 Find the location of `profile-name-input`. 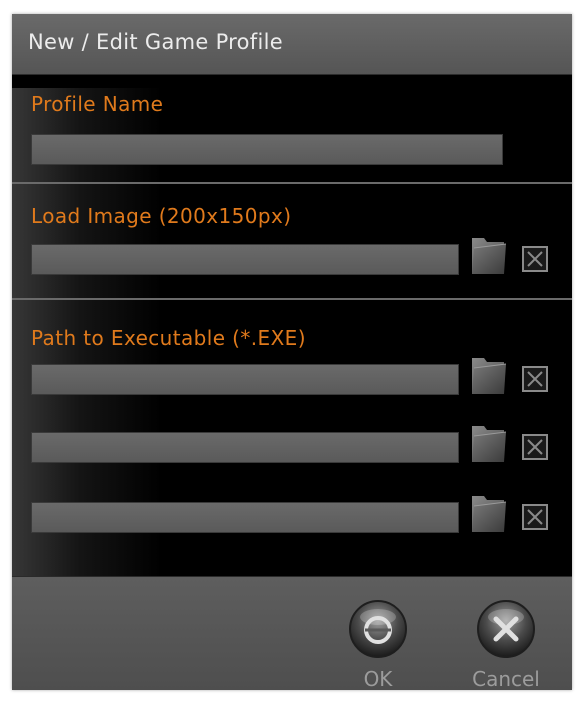

profile-name-input is located at coordinates (267, 149).